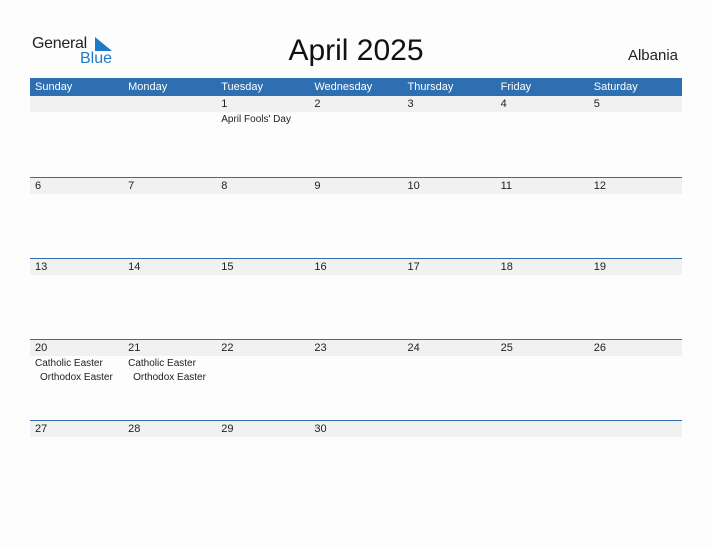 Image resolution: width=712 pixels, height=550 pixels. I want to click on day-number: 8, so click(224, 186).